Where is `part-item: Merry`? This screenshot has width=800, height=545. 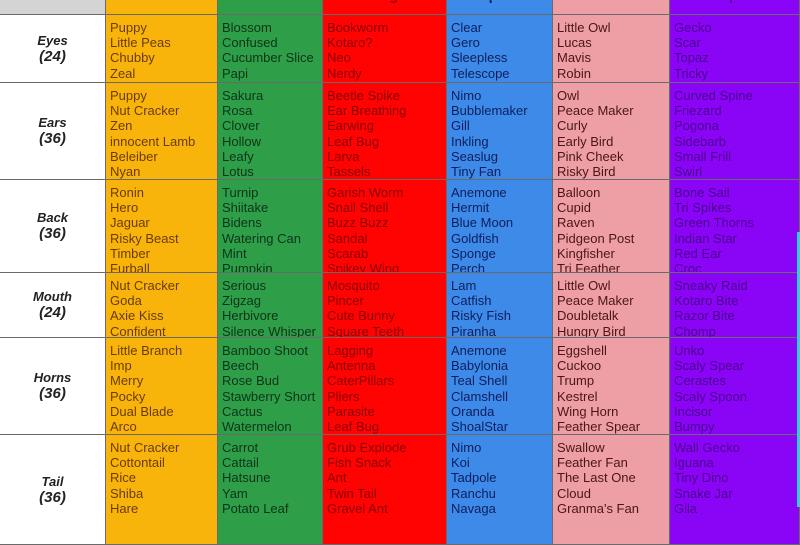
part-item: Merry is located at coordinates (127, 381).